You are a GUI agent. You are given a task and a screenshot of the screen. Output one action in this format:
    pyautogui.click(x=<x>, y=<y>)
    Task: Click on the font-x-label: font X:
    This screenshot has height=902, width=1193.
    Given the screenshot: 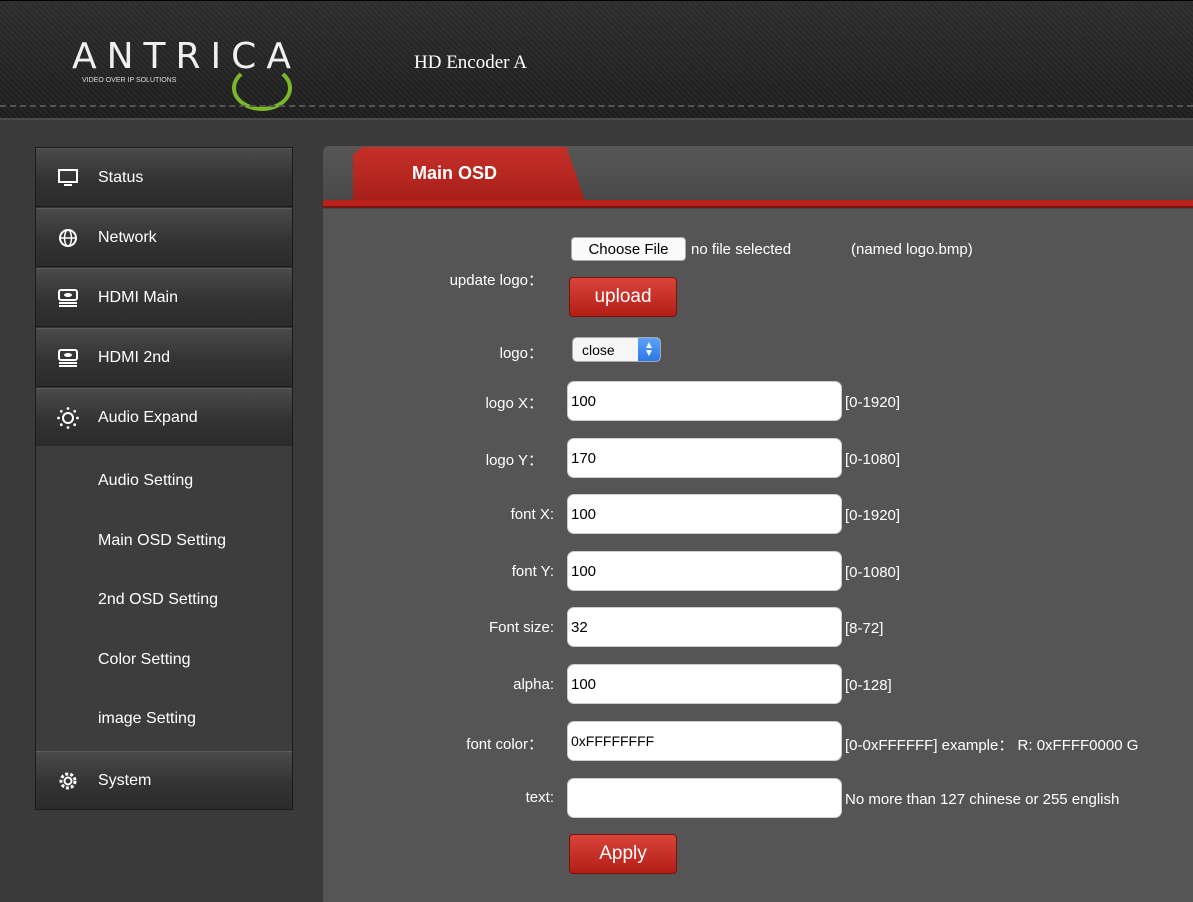 What is the action you would take?
    pyautogui.click(x=532, y=514)
    